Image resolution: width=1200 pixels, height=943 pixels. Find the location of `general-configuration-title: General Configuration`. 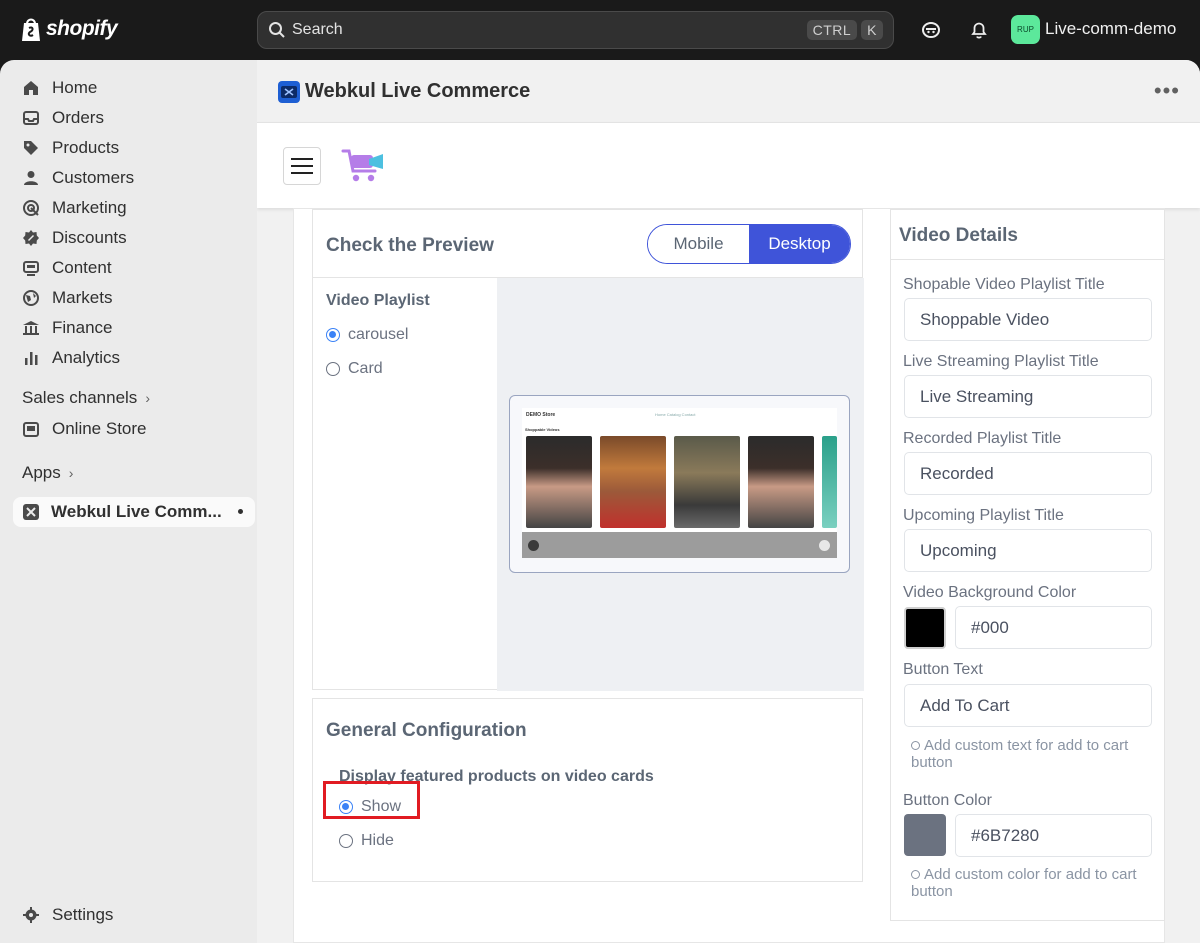

general-configuration-title: General Configuration is located at coordinates (426, 730).